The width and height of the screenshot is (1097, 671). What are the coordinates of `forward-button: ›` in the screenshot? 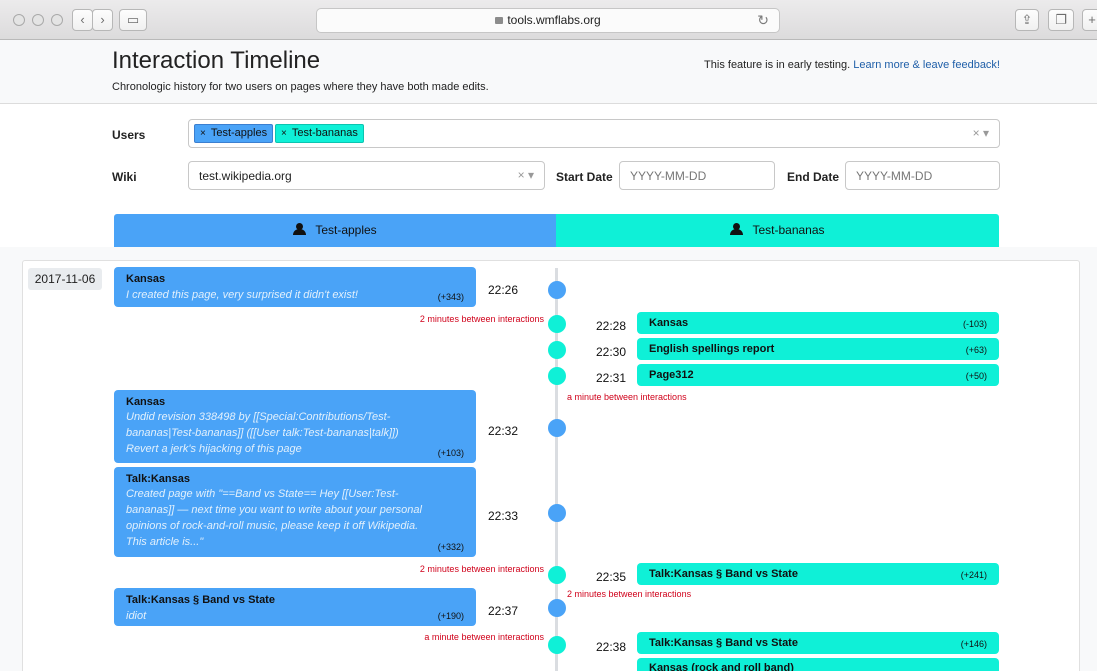 It's located at (102, 20).